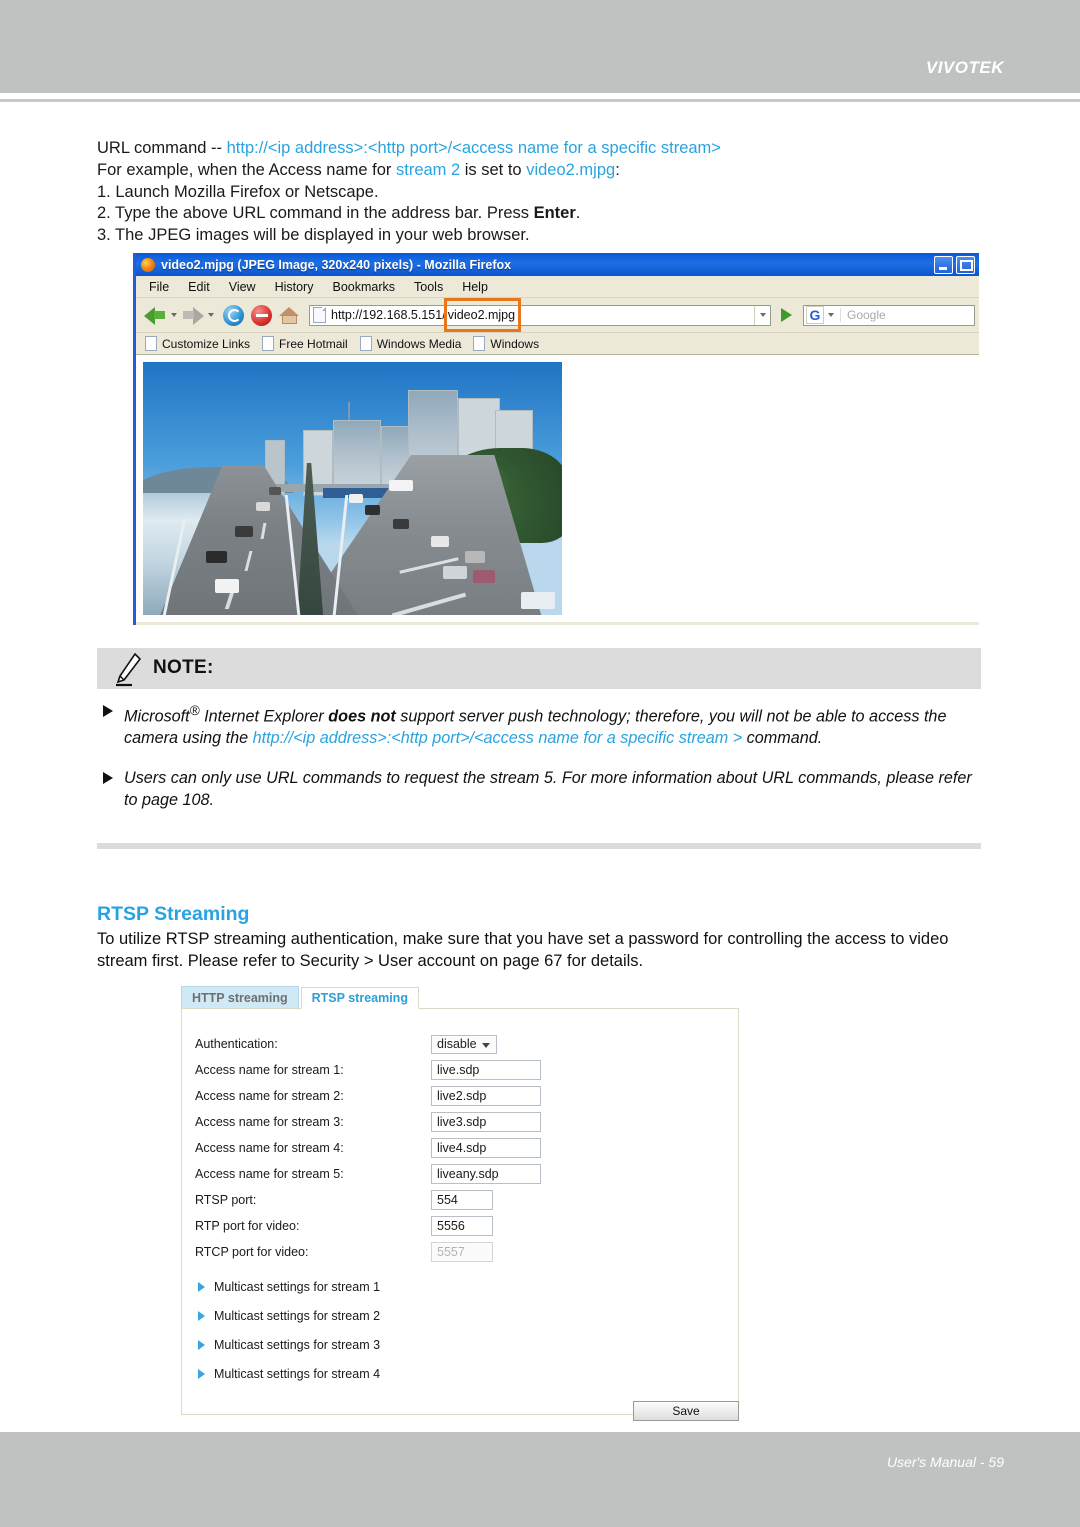 The height and width of the screenshot is (1527, 1080). I want to click on tab-http-streaming: HTTP streaming, so click(240, 997).